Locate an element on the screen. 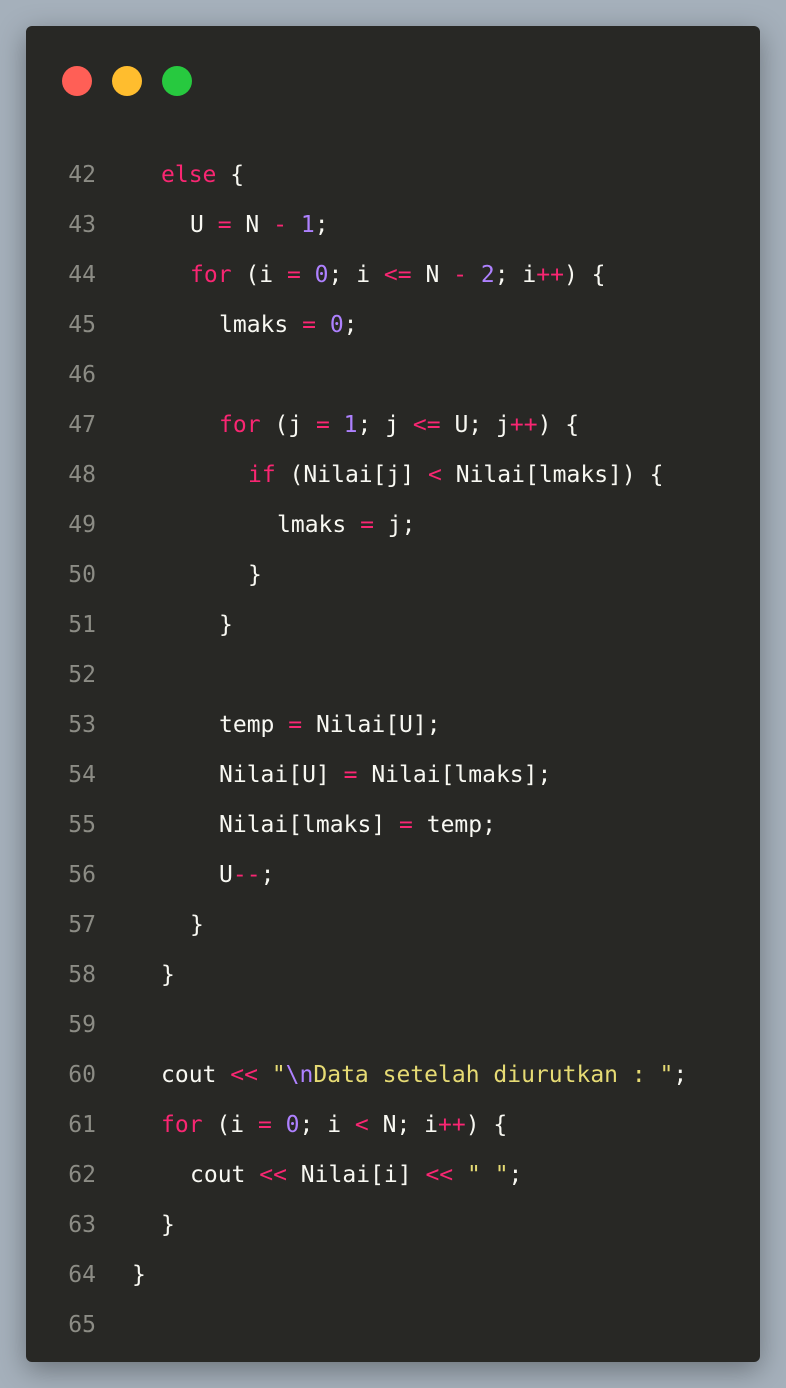  line-number: 54 is located at coordinates (82, 775).